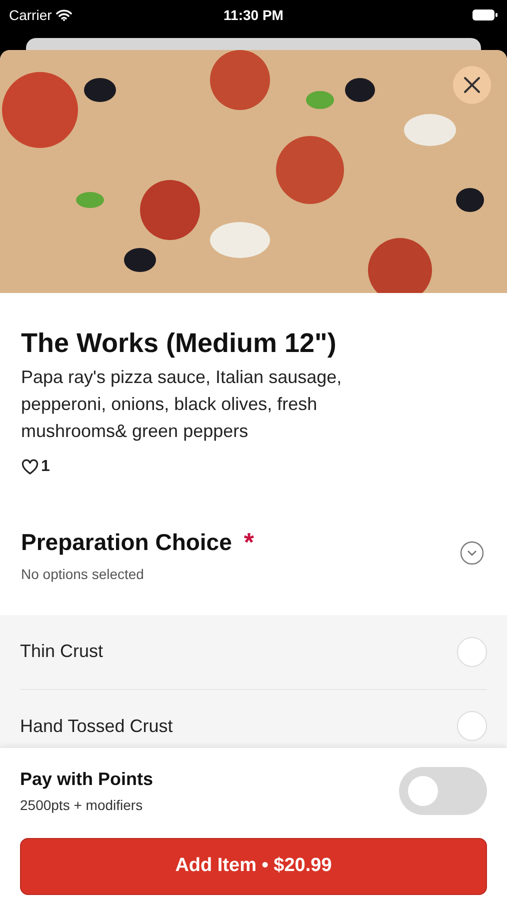  I want to click on heart-icon, so click(30, 467).